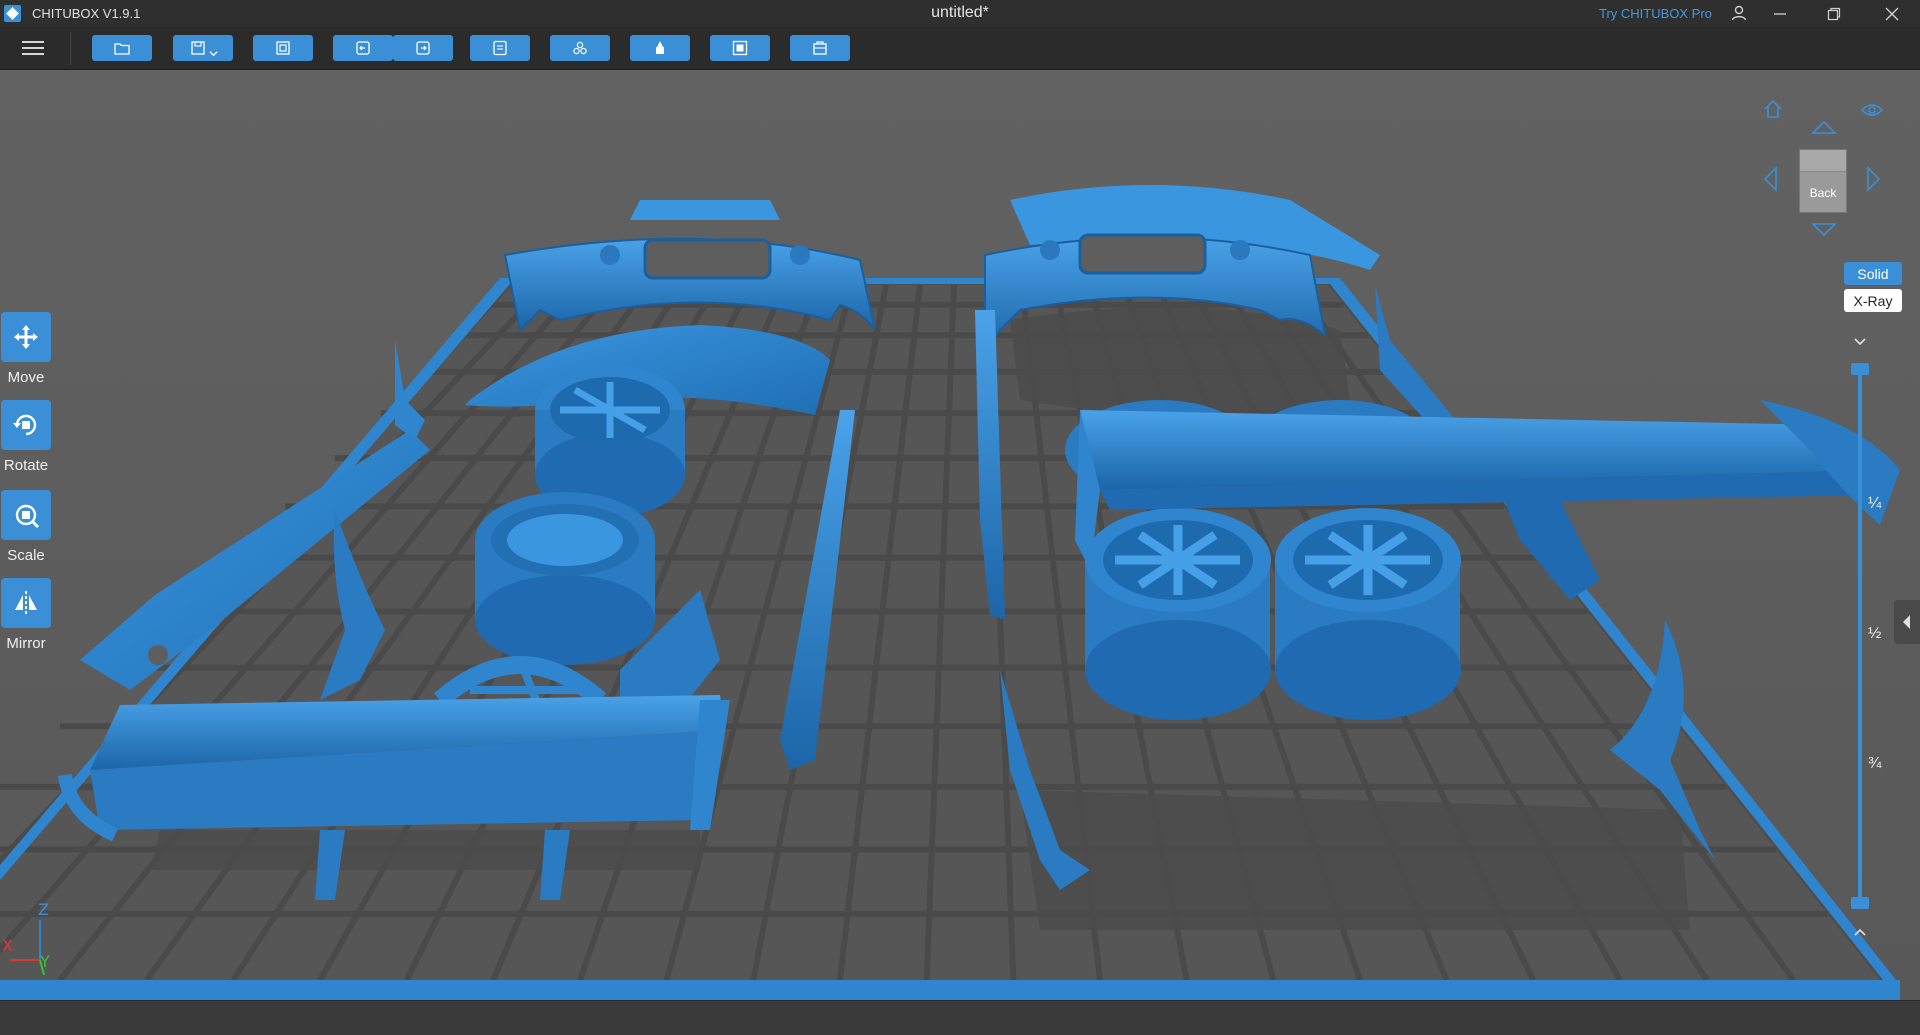  I want to click on scale-tool: Scale, so click(26, 527).